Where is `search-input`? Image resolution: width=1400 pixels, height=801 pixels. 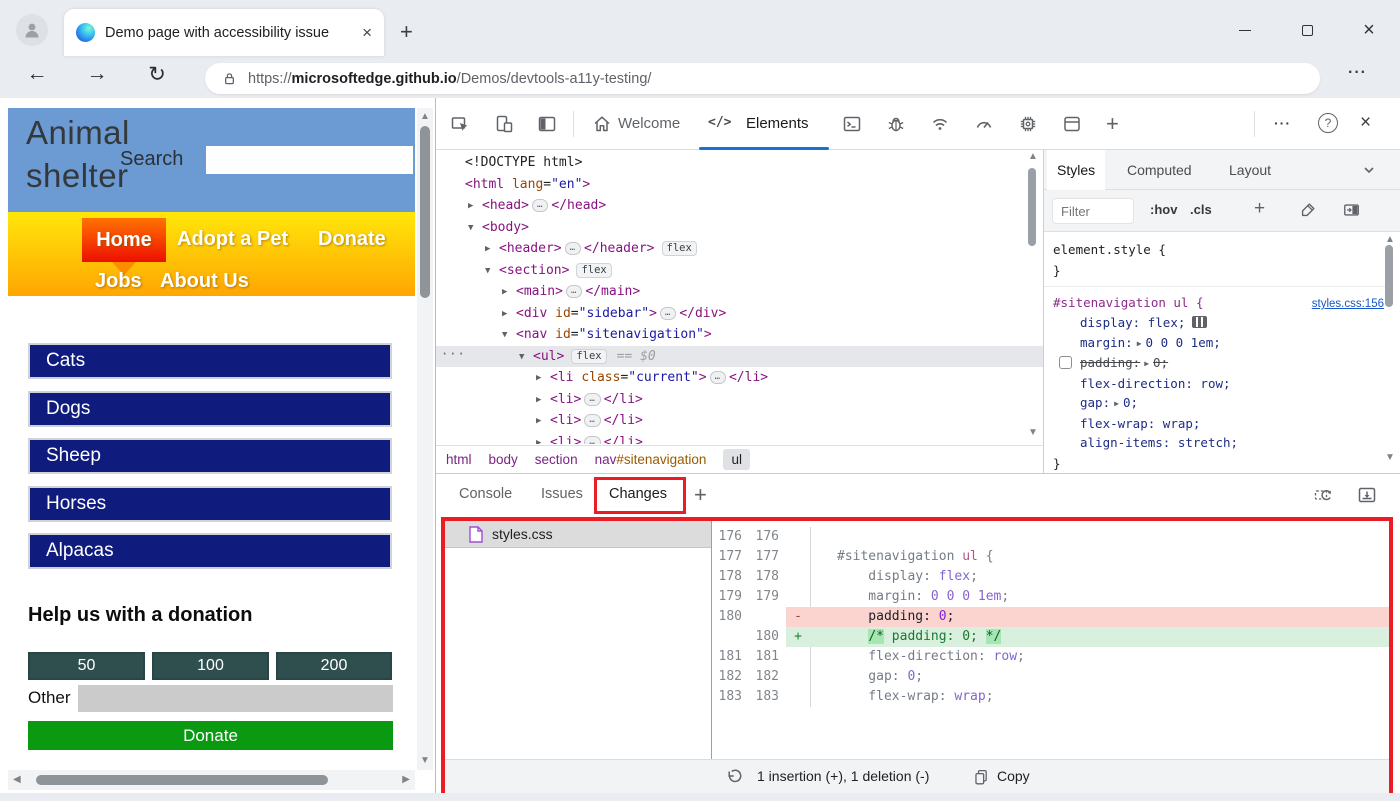 search-input is located at coordinates (309, 160).